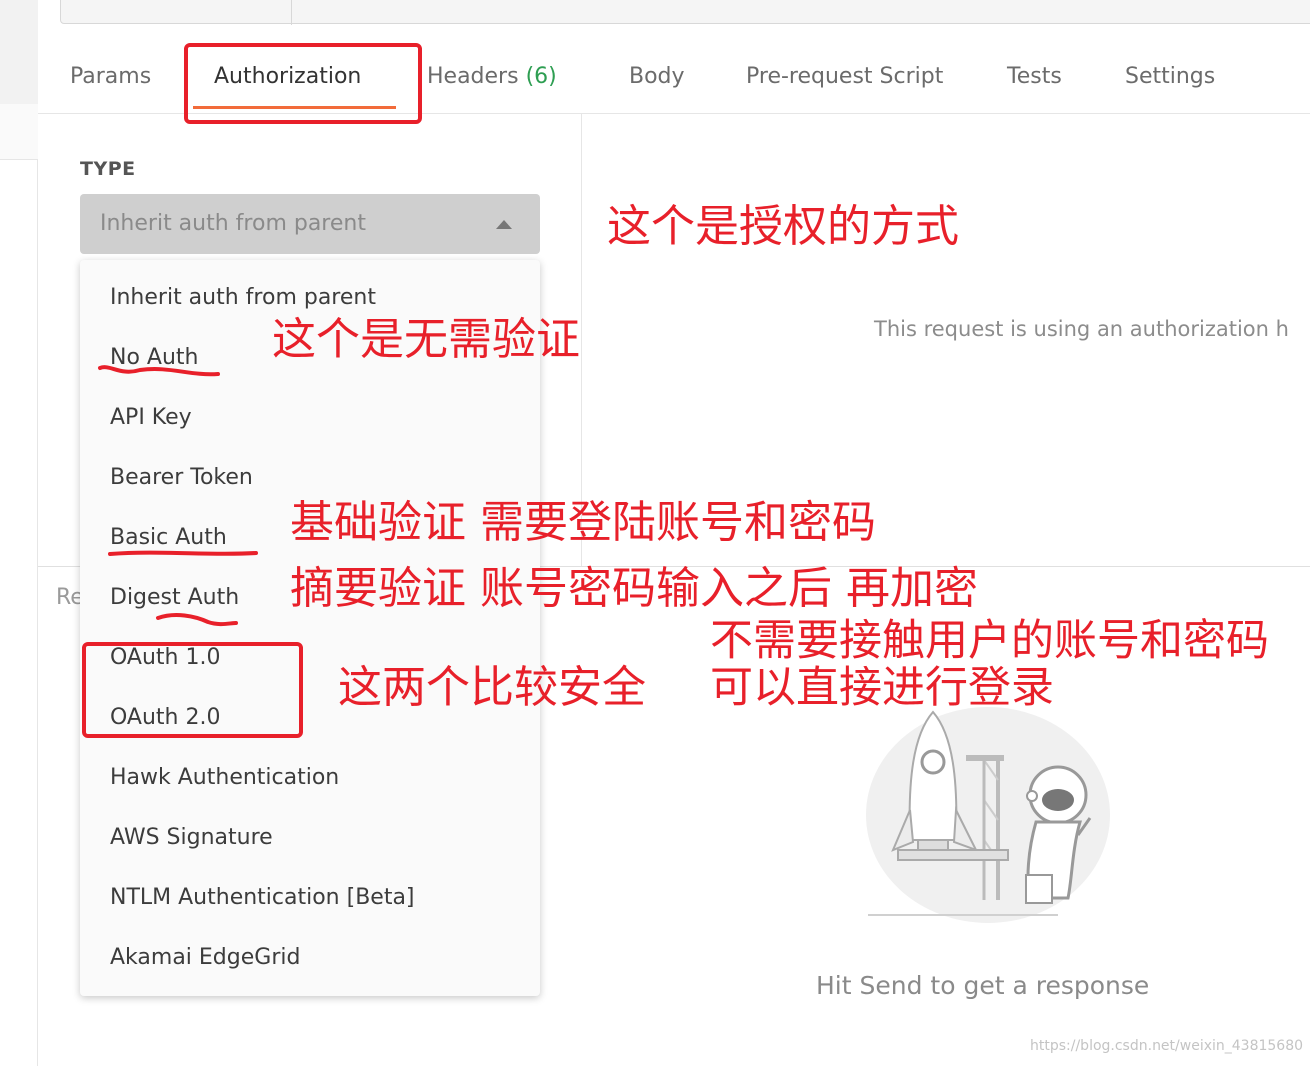 This screenshot has width=1310, height=1066. What do you see at coordinates (243, 297) in the screenshot?
I see `menu-item-inherit-auth: Inherit auth from parent` at bounding box center [243, 297].